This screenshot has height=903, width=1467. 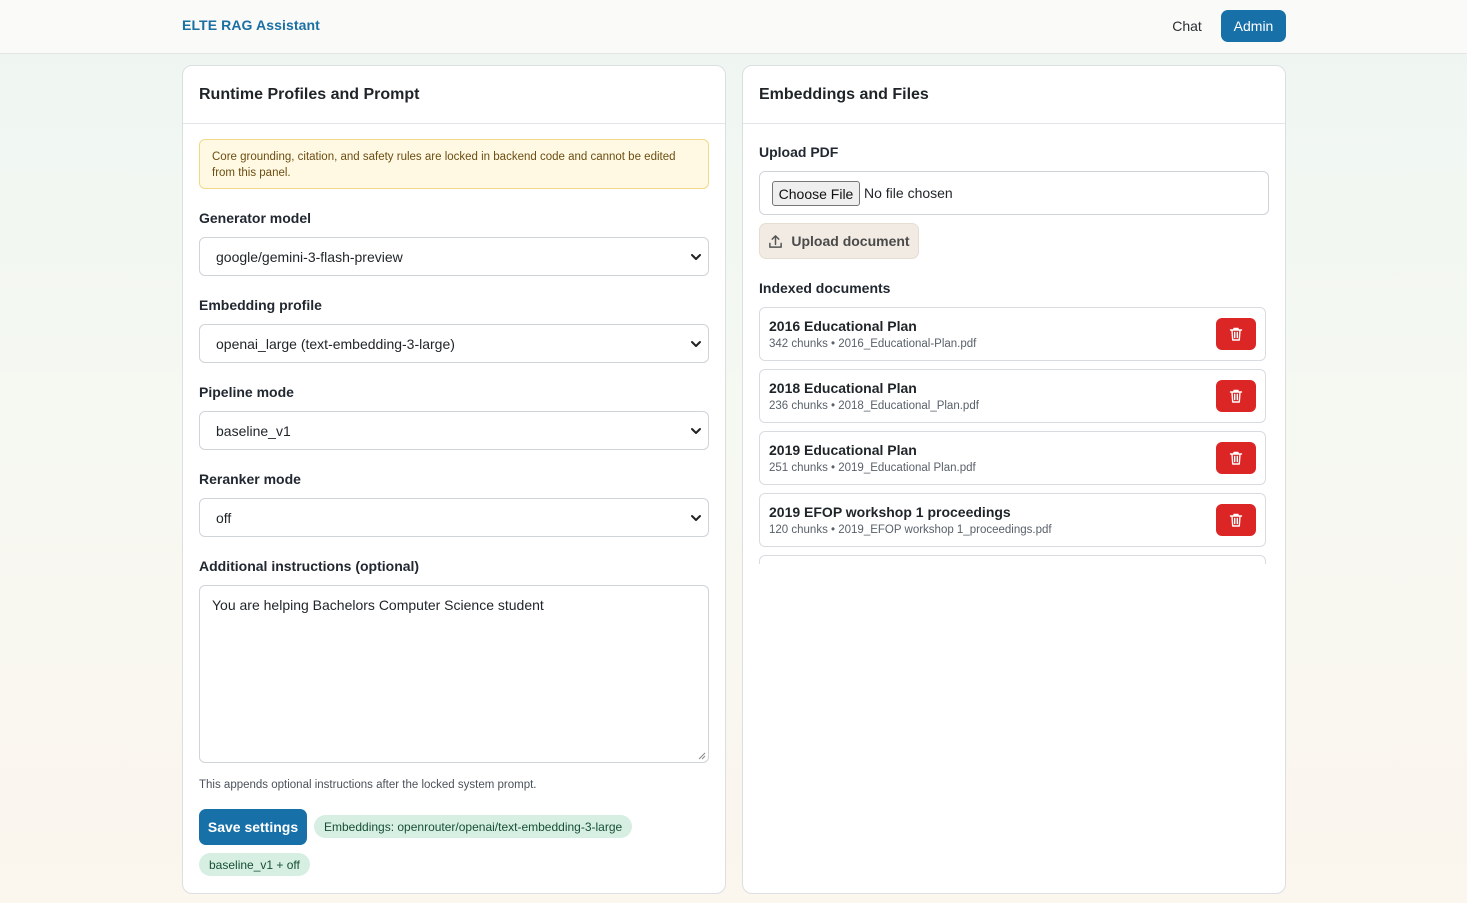 I want to click on nav-chat-link: Chat, so click(x=1187, y=26).